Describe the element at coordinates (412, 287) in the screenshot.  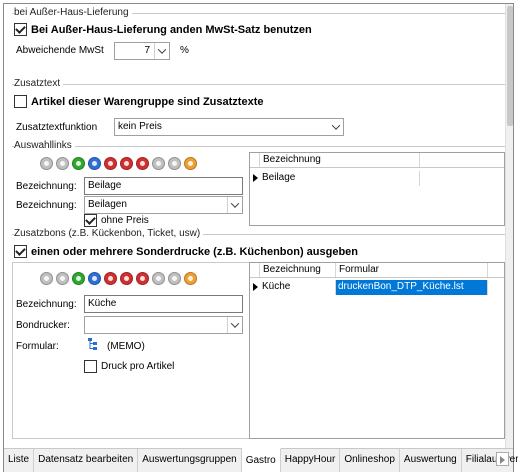
I see `grid-cell-formular: druckenBon_DTP_Küche.lst` at that location.